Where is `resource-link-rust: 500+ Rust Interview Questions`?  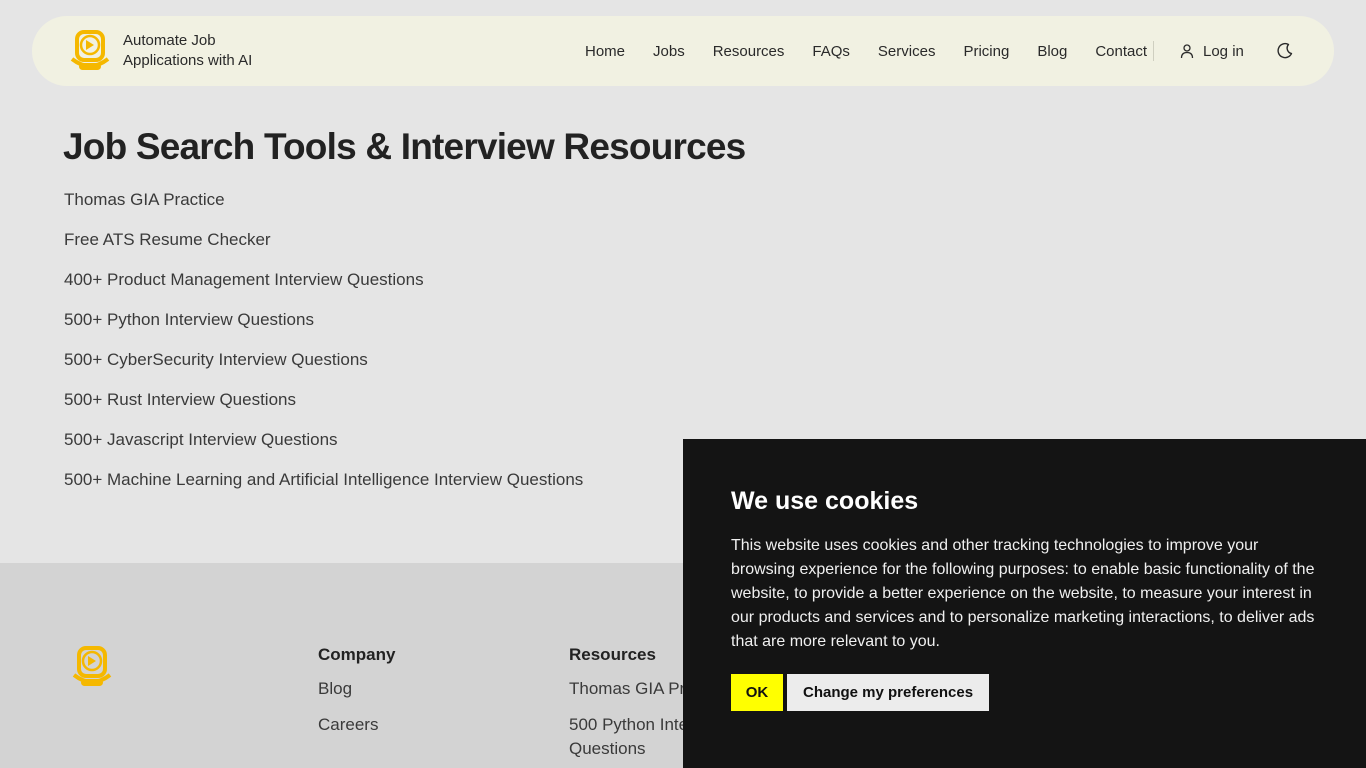
resource-link-rust: 500+ Rust Interview Questions is located at coordinates (180, 399).